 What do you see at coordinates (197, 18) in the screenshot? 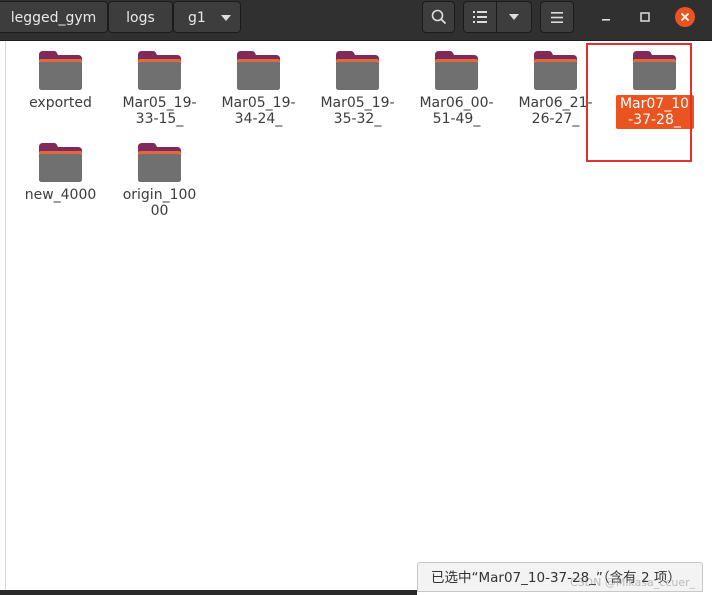
I see `breadcrumb-label: g1` at bounding box center [197, 18].